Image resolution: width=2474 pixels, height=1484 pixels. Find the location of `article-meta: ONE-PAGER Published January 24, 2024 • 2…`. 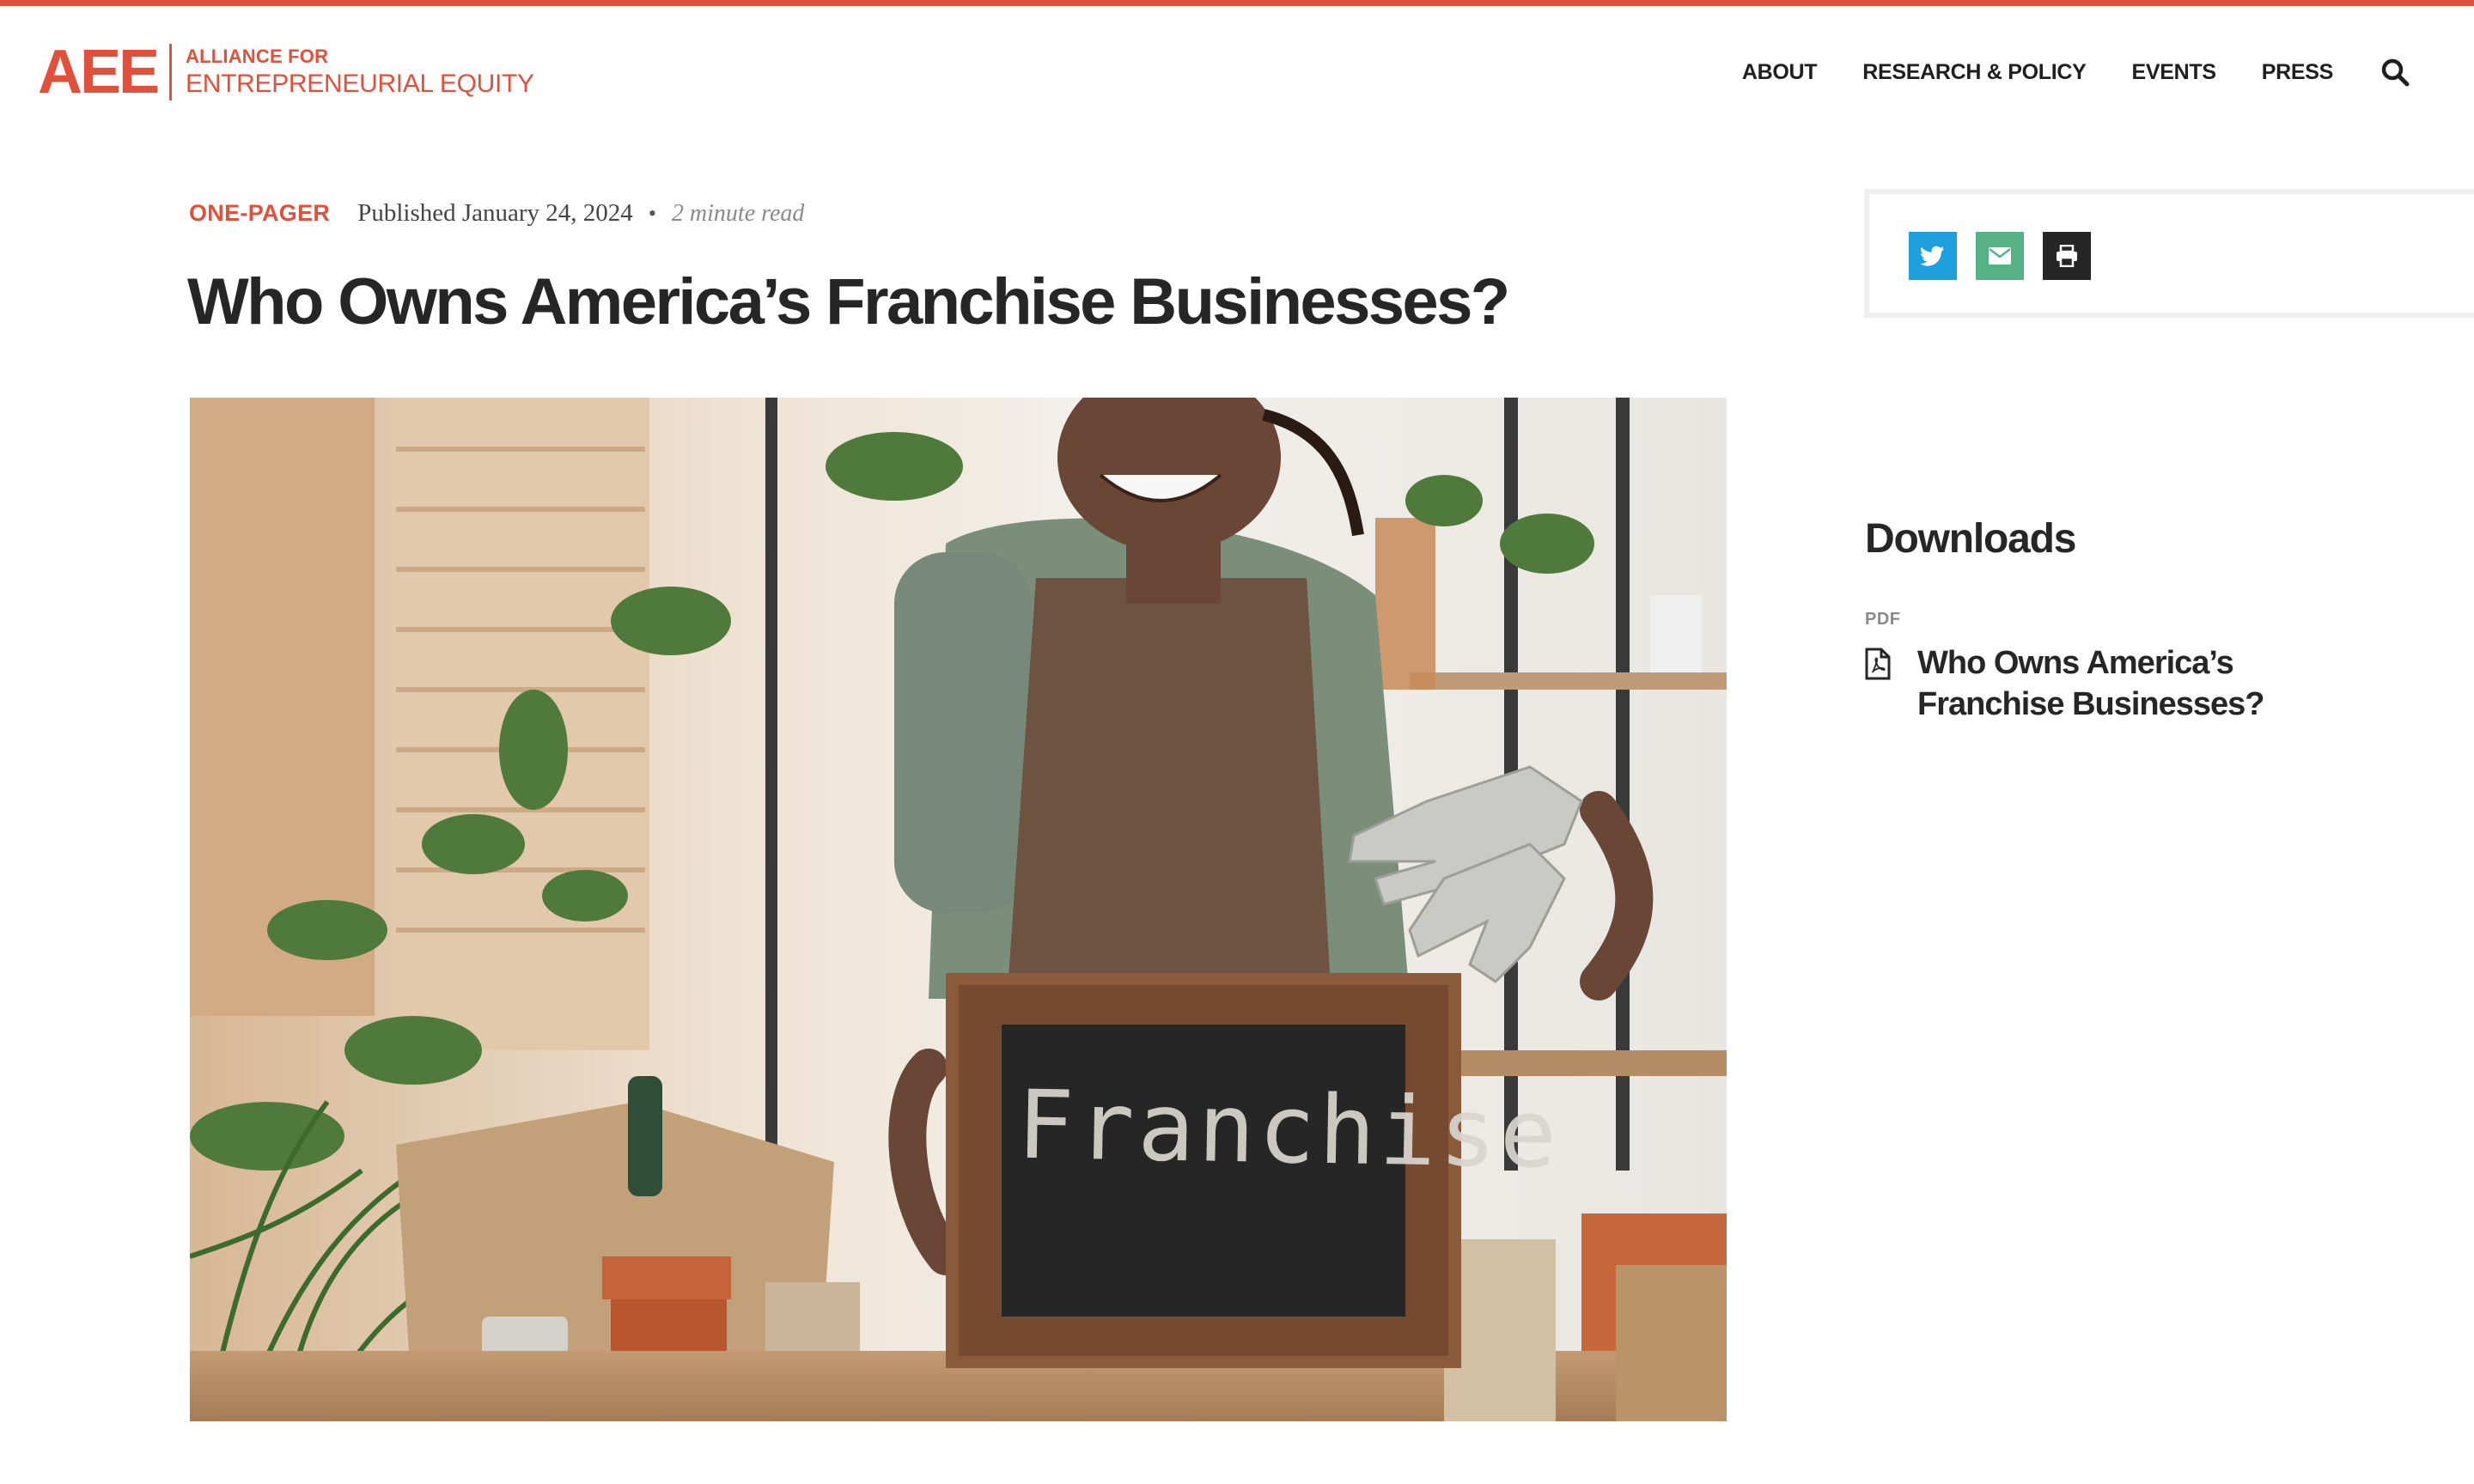

article-meta: ONE-PAGER Published January 24, 2024 • 2… is located at coordinates (496, 213).